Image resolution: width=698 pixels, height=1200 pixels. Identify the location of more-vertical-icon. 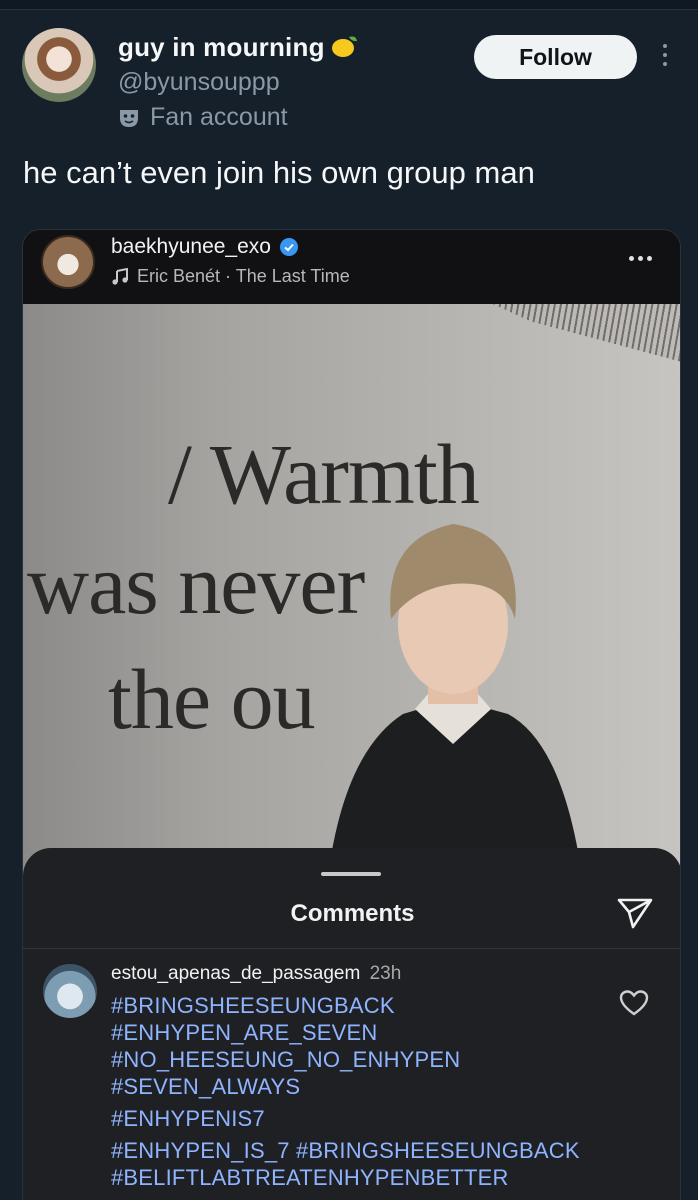
(665, 57).